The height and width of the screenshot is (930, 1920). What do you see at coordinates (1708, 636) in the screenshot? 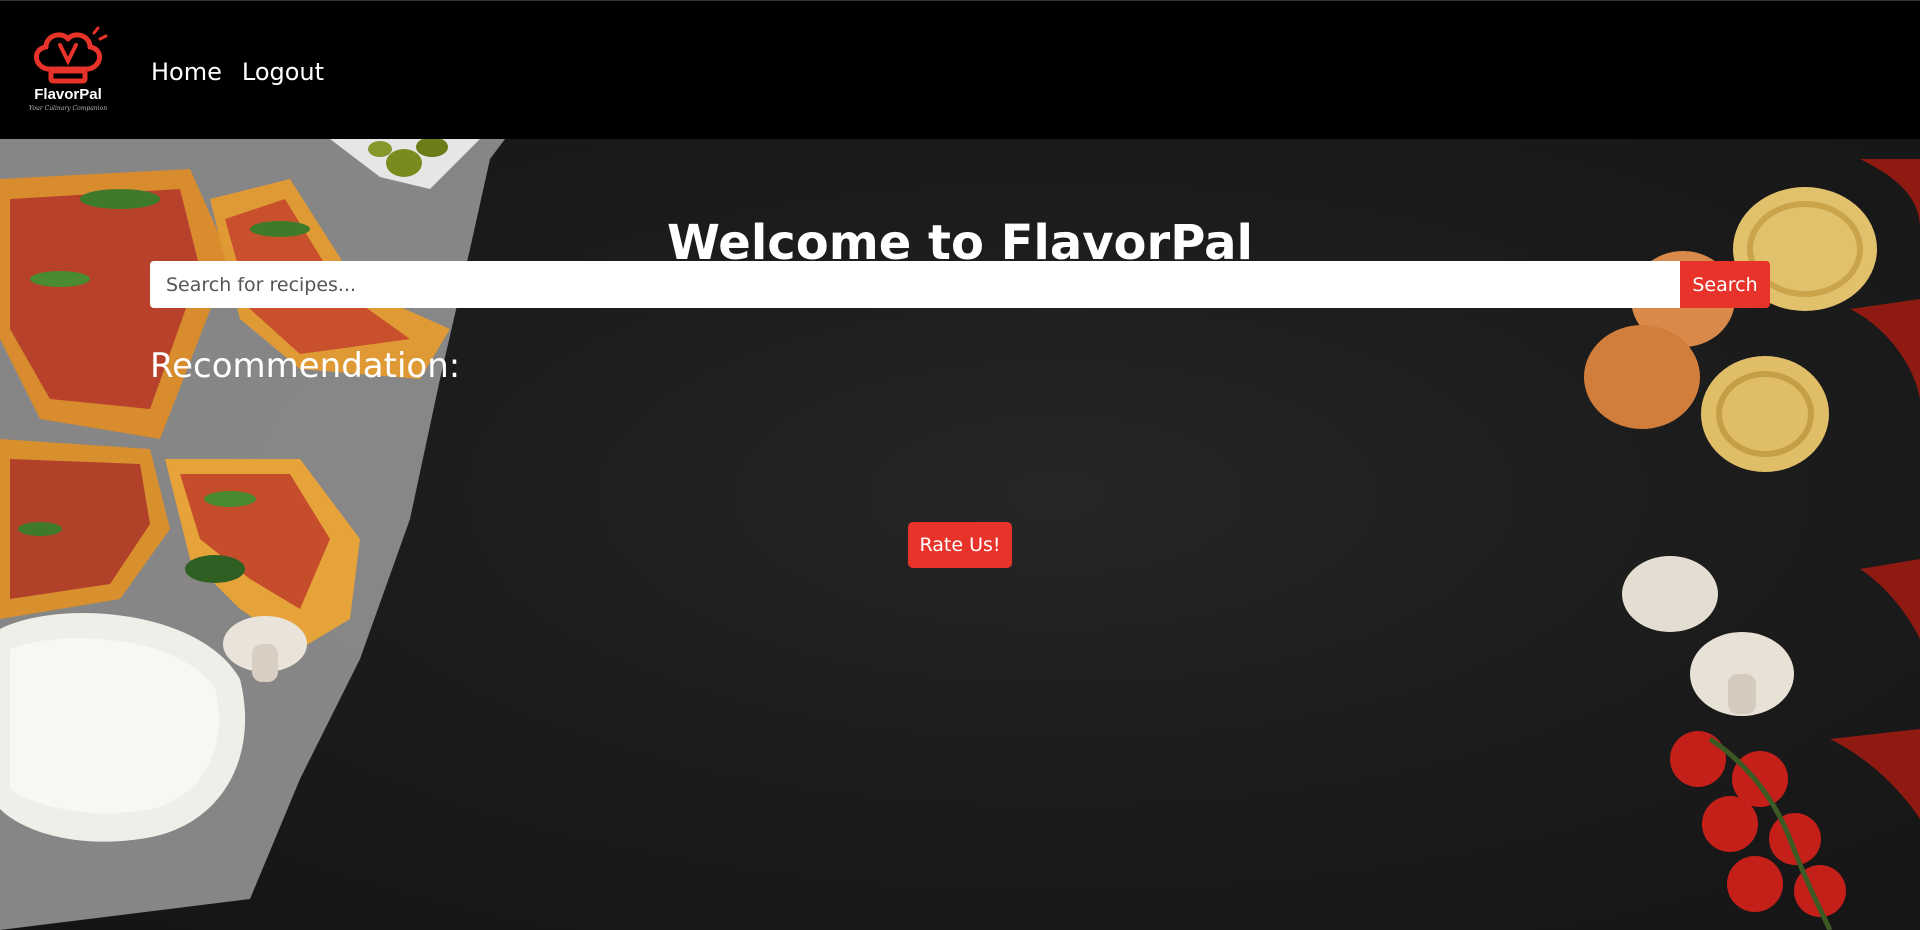
I see `mushrooms-icon` at bounding box center [1708, 636].